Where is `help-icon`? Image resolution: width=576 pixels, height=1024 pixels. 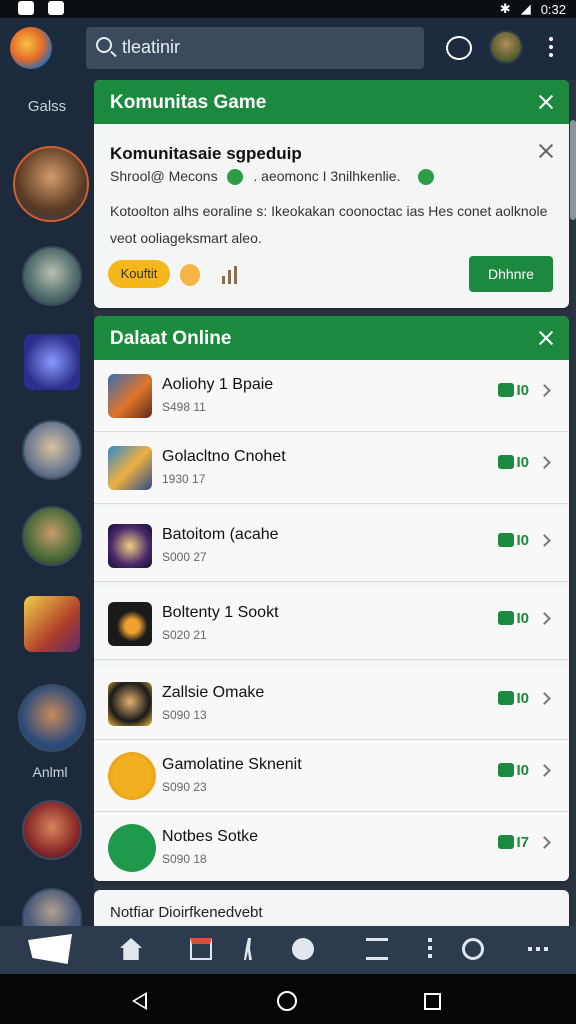 help-icon is located at coordinates (473, 949).